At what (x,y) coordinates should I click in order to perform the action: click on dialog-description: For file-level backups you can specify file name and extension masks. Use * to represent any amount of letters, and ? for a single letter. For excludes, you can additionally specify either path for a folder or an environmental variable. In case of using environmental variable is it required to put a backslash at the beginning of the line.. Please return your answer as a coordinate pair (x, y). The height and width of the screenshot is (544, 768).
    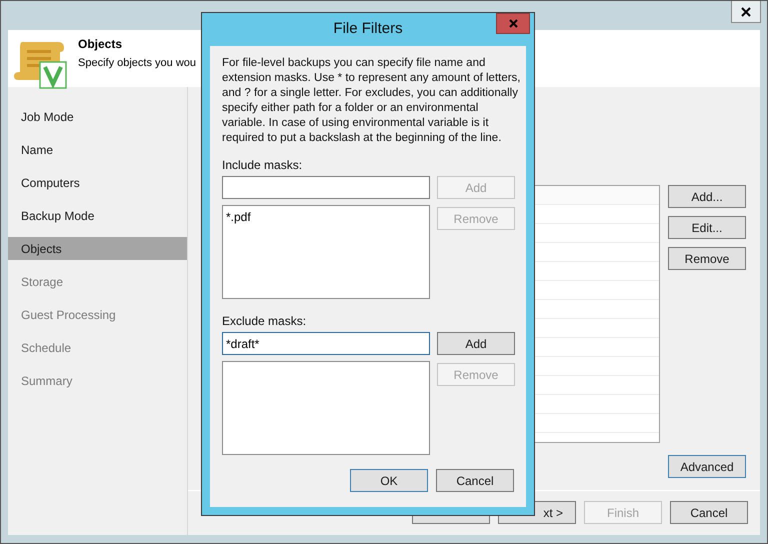
    Looking at the image, I should click on (372, 101).